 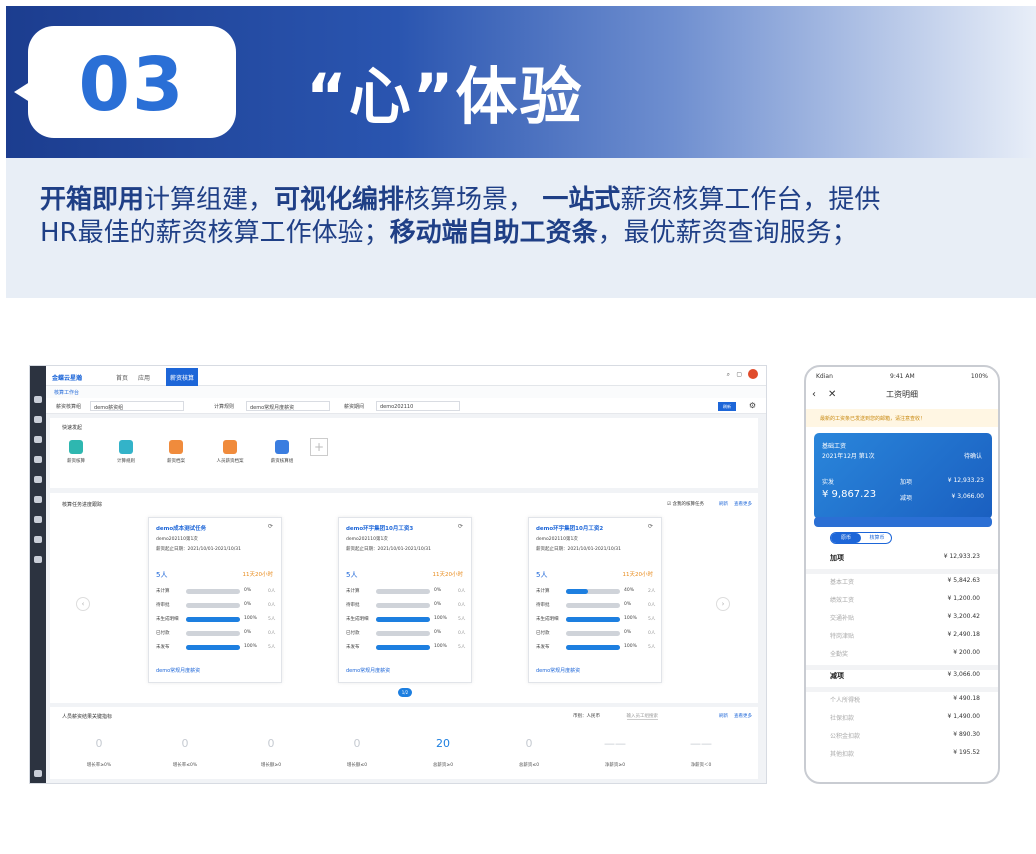 I want to click on avatar, so click(x=753, y=374).